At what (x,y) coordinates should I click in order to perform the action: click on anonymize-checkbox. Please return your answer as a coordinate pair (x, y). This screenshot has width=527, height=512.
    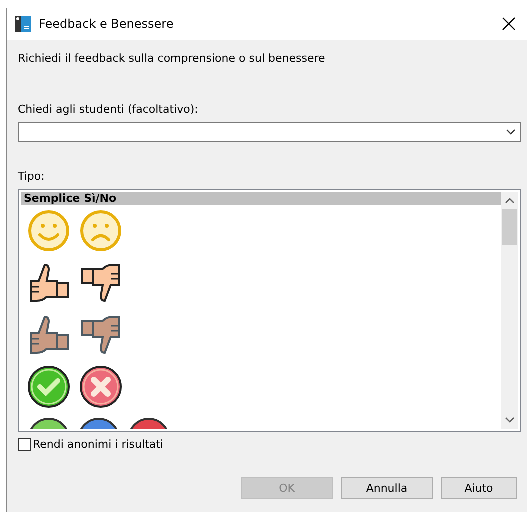
    Looking at the image, I should click on (24, 444).